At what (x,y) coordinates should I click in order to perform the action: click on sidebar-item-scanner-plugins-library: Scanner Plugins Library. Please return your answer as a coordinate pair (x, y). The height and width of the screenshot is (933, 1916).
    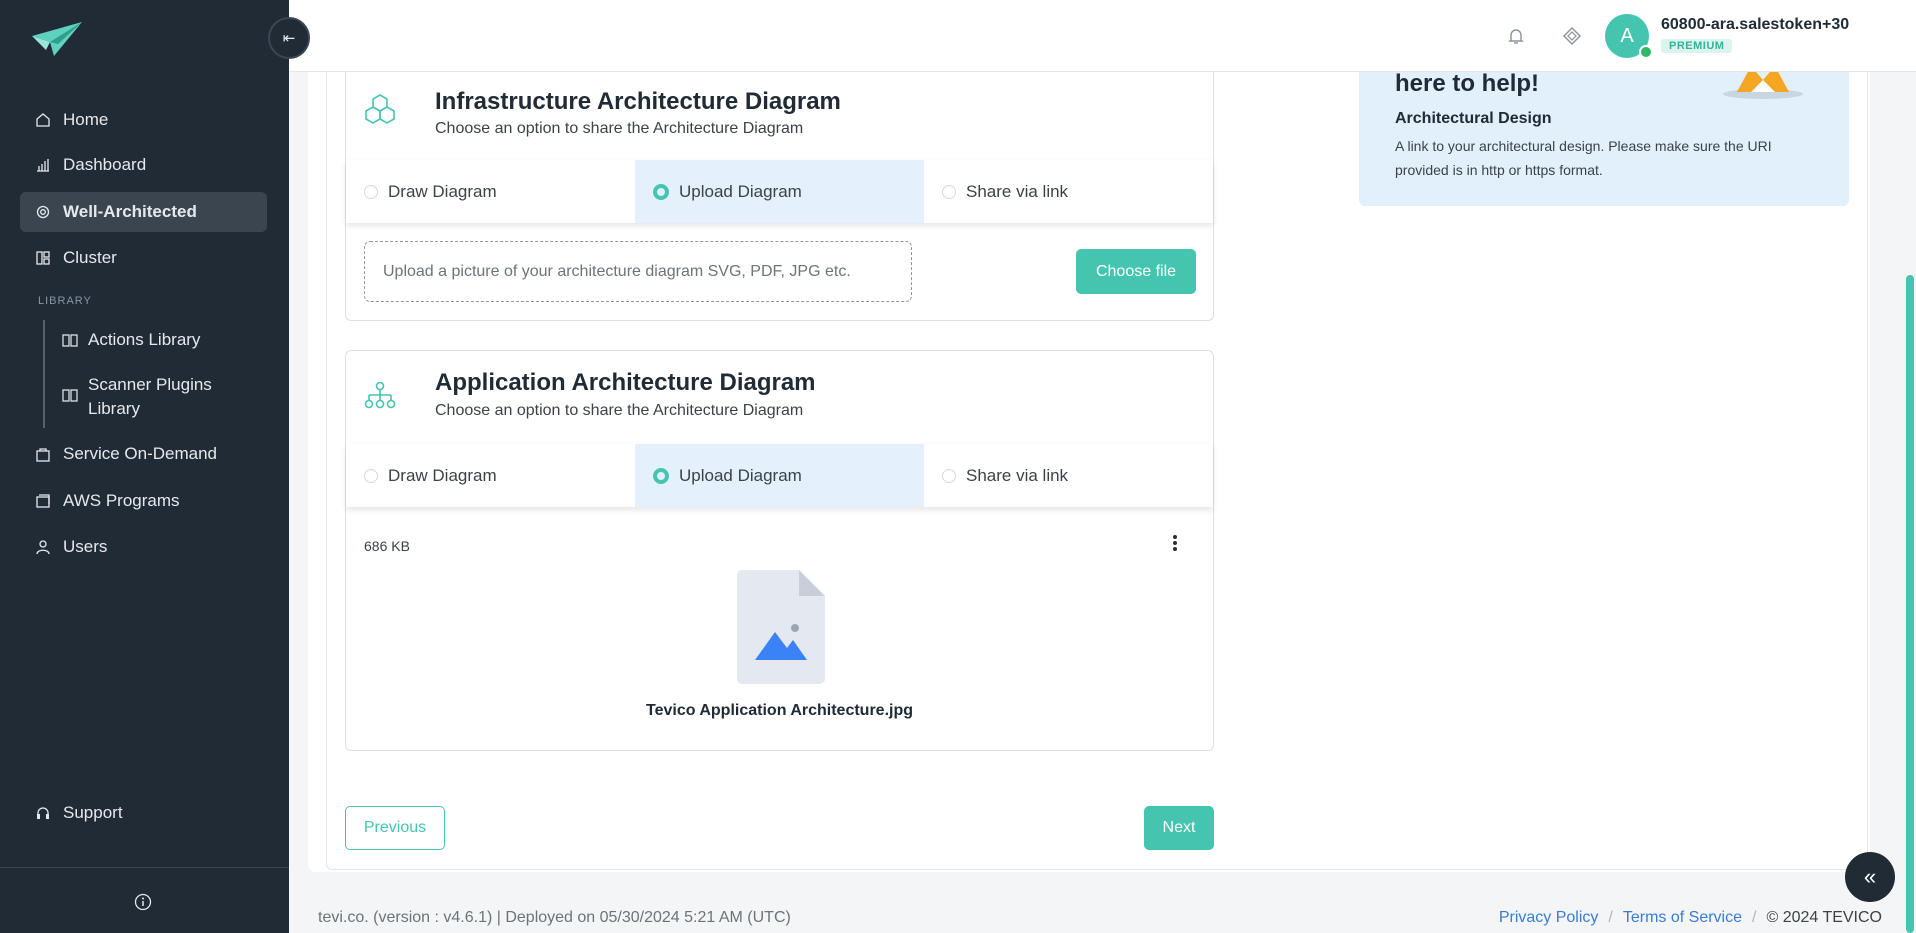
    Looking at the image, I should click on (147, 397).